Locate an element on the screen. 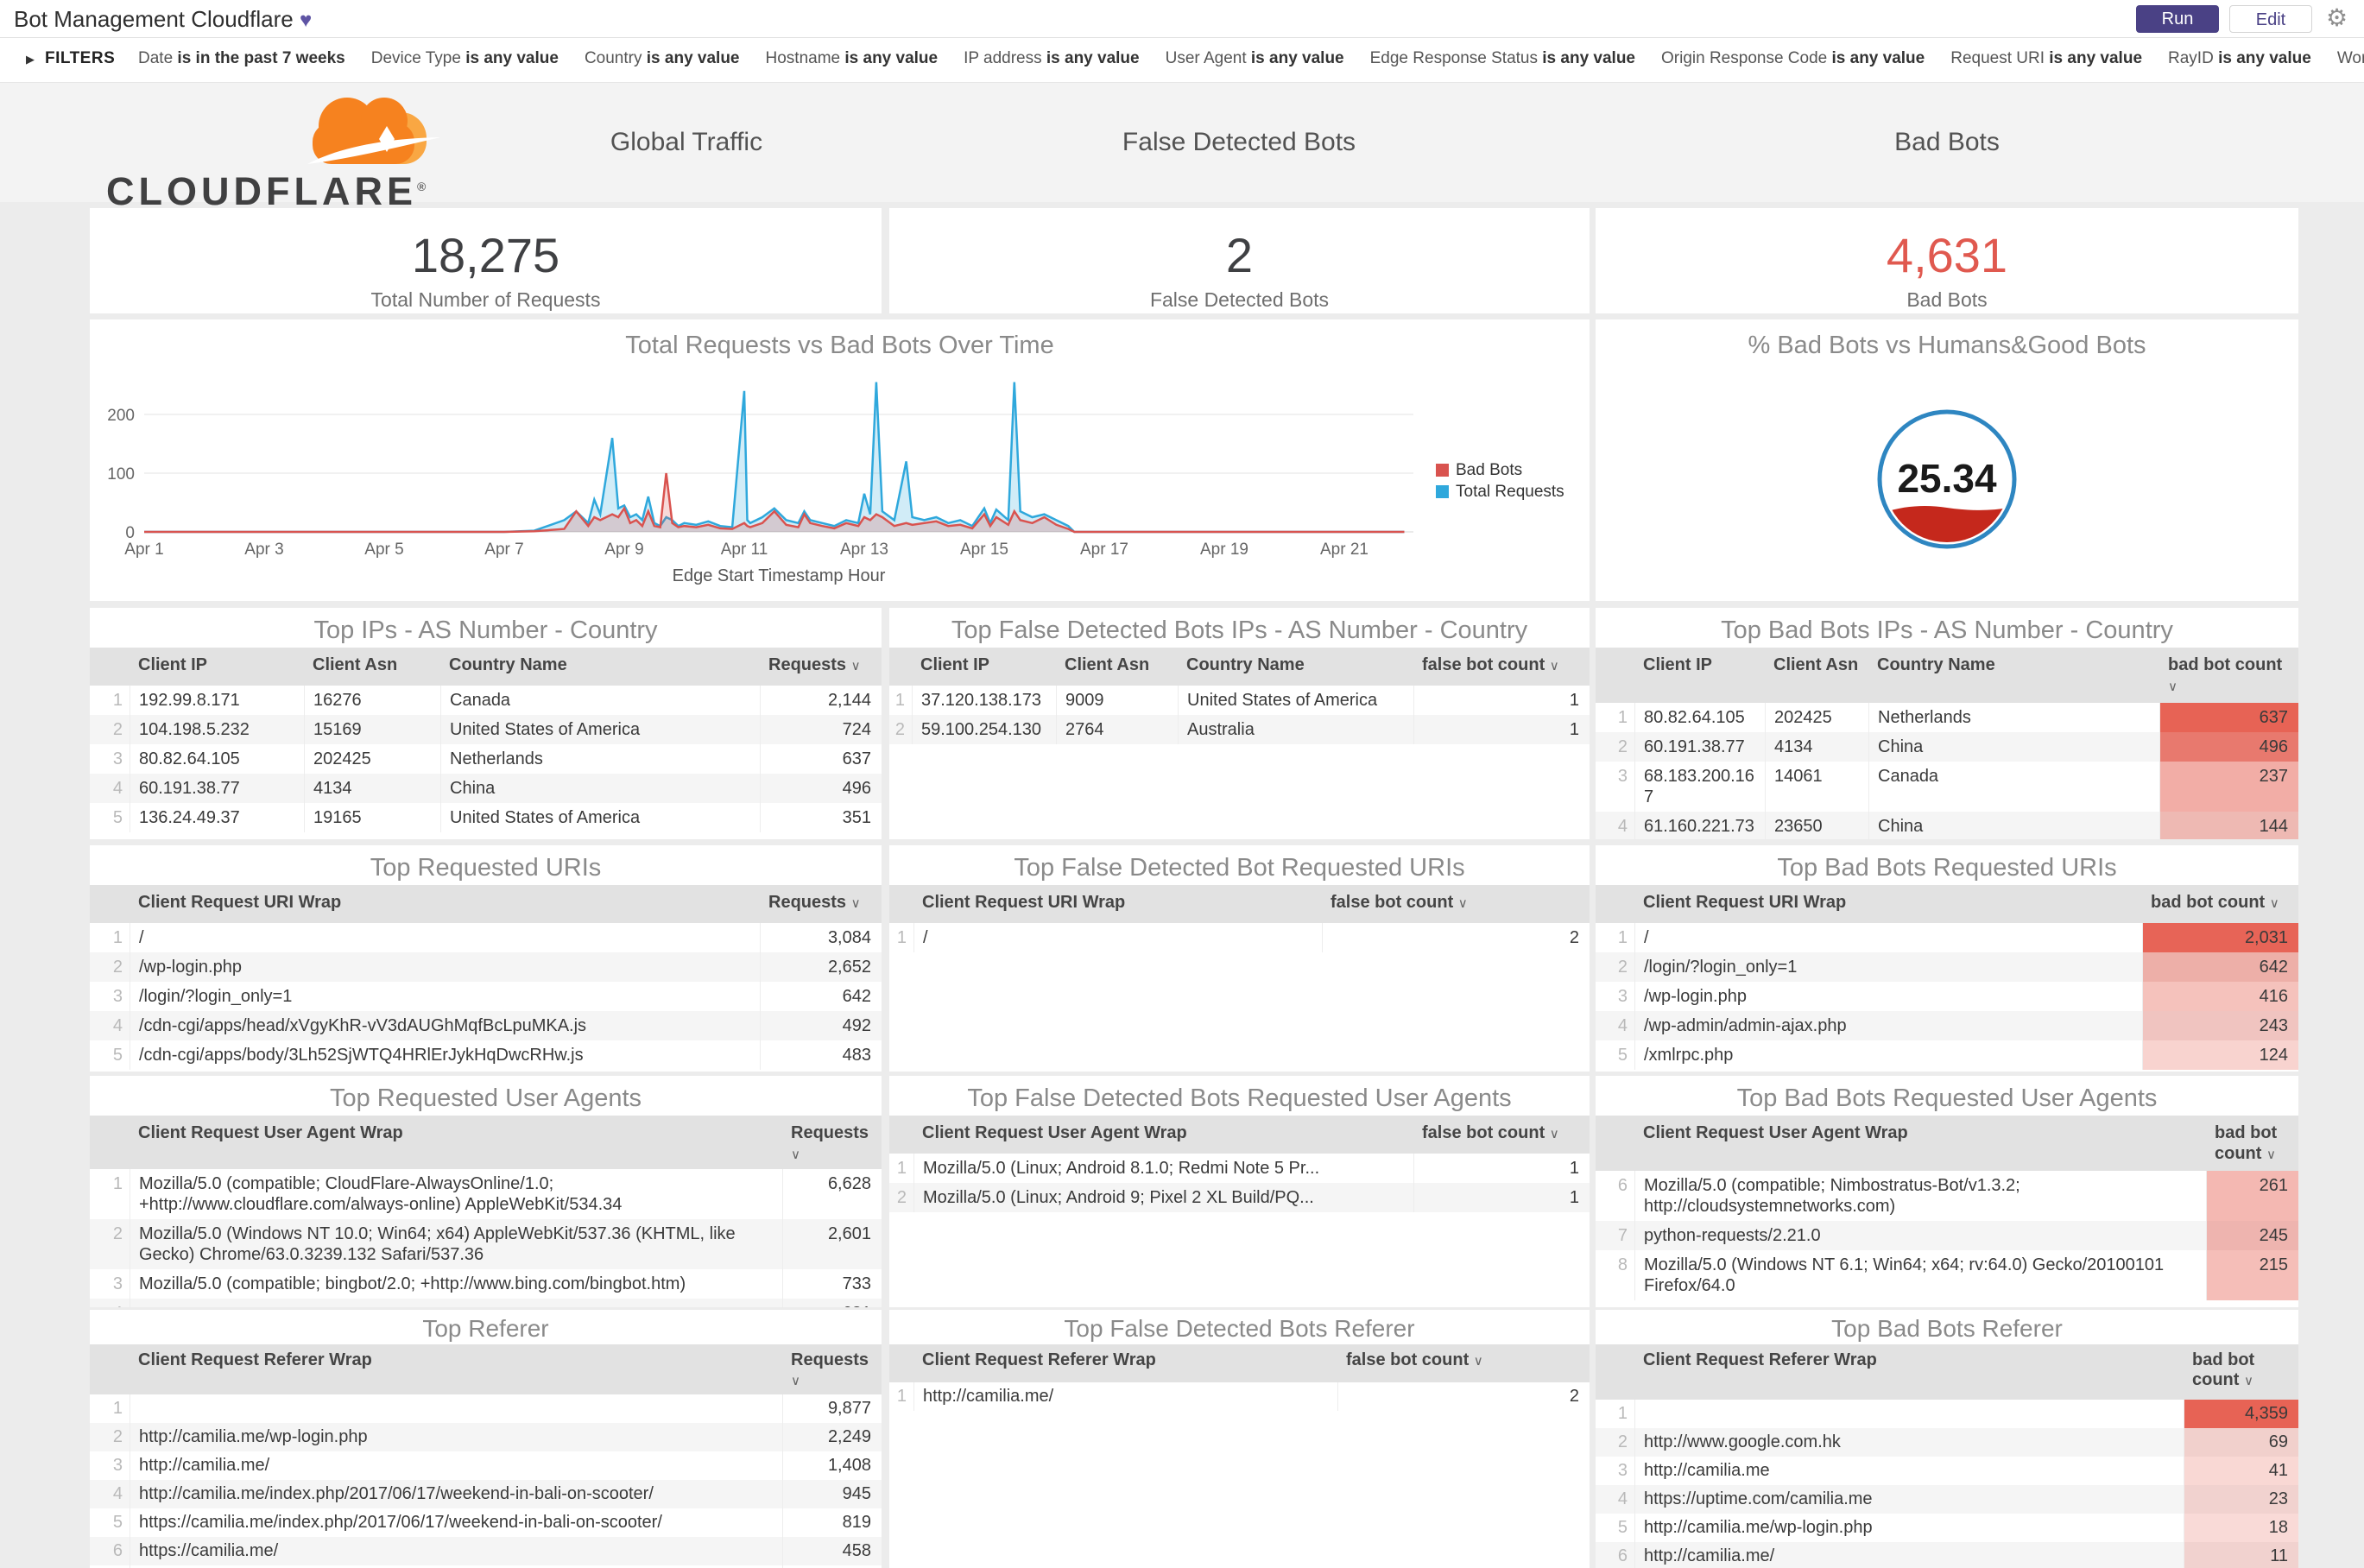 Image resolution: width=2364 pixels, height=1568 pixels. x-tick-label: Apr 1 is located at coordinates (143, 550).